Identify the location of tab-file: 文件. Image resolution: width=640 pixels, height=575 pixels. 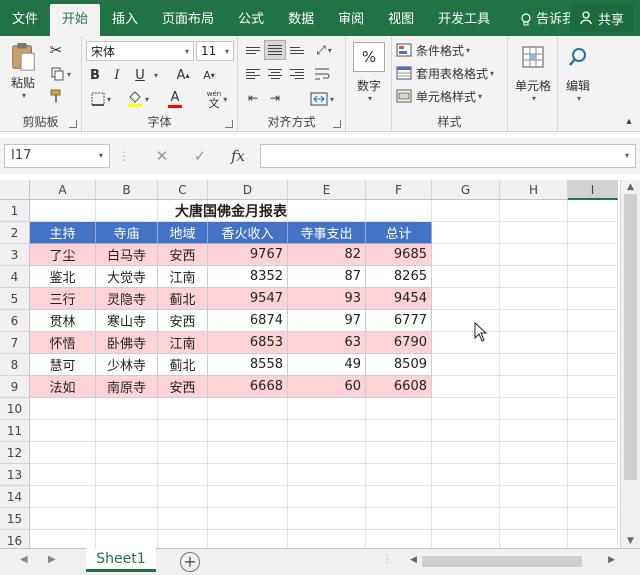
(25, 20).